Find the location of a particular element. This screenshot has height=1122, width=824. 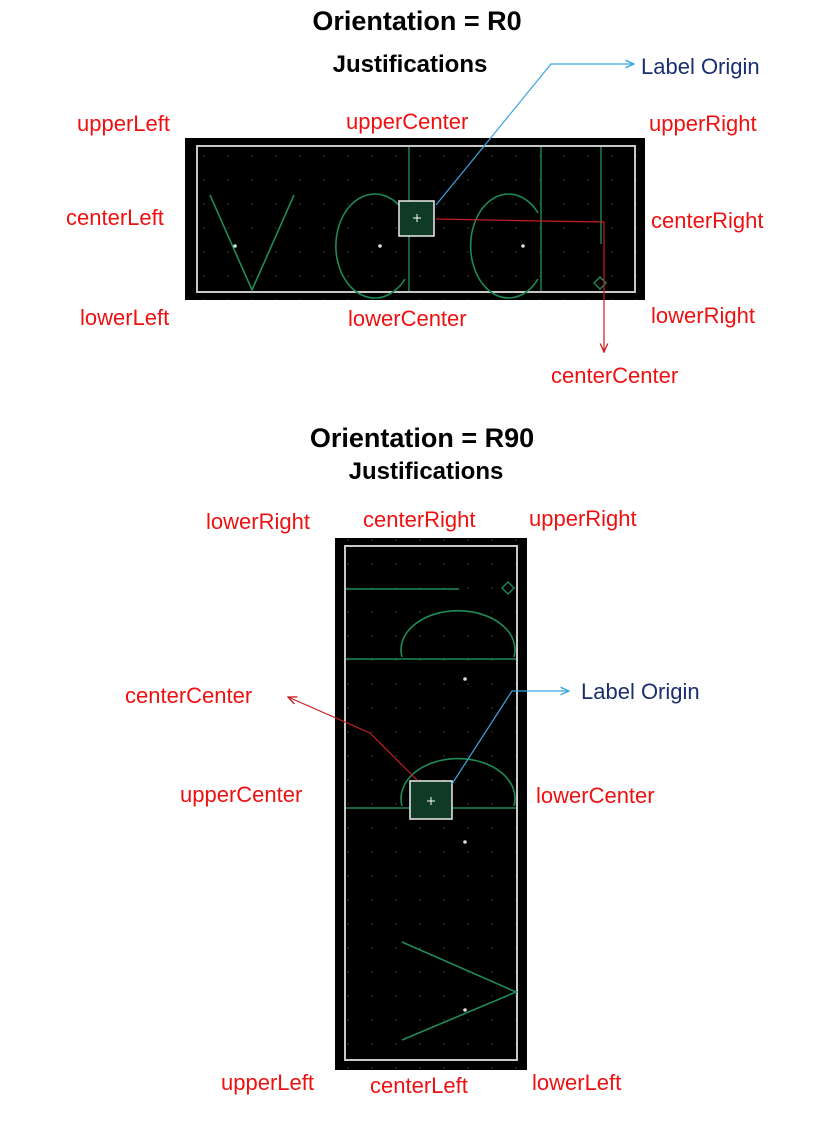

figure2-label-upper-center: upperCenter is located at coordinates (241, 794).